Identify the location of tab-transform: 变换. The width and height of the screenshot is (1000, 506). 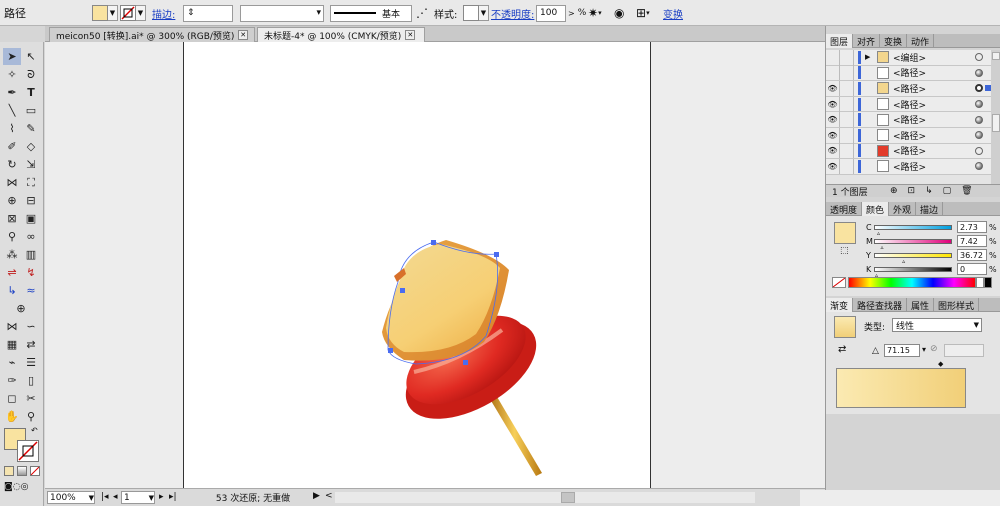
(894, 41).